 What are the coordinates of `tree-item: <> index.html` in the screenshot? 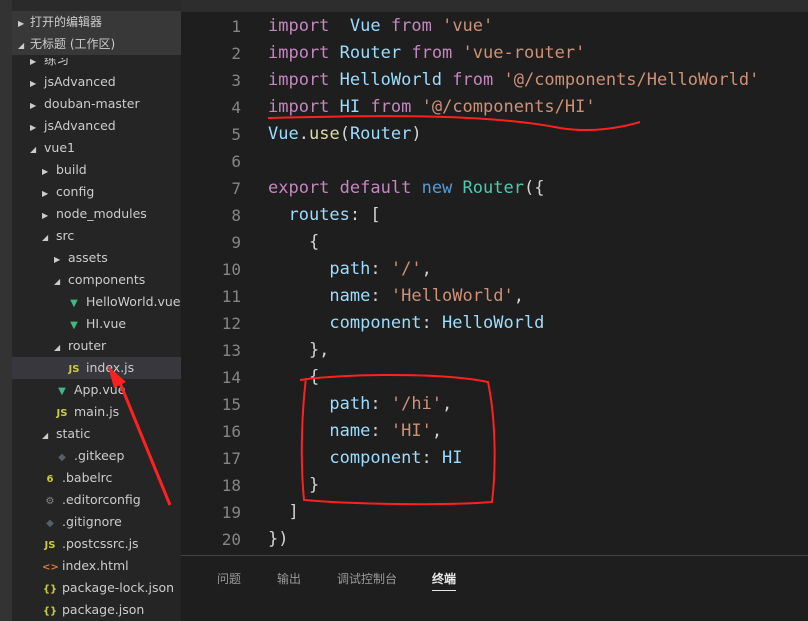 It's located at (96, 566).